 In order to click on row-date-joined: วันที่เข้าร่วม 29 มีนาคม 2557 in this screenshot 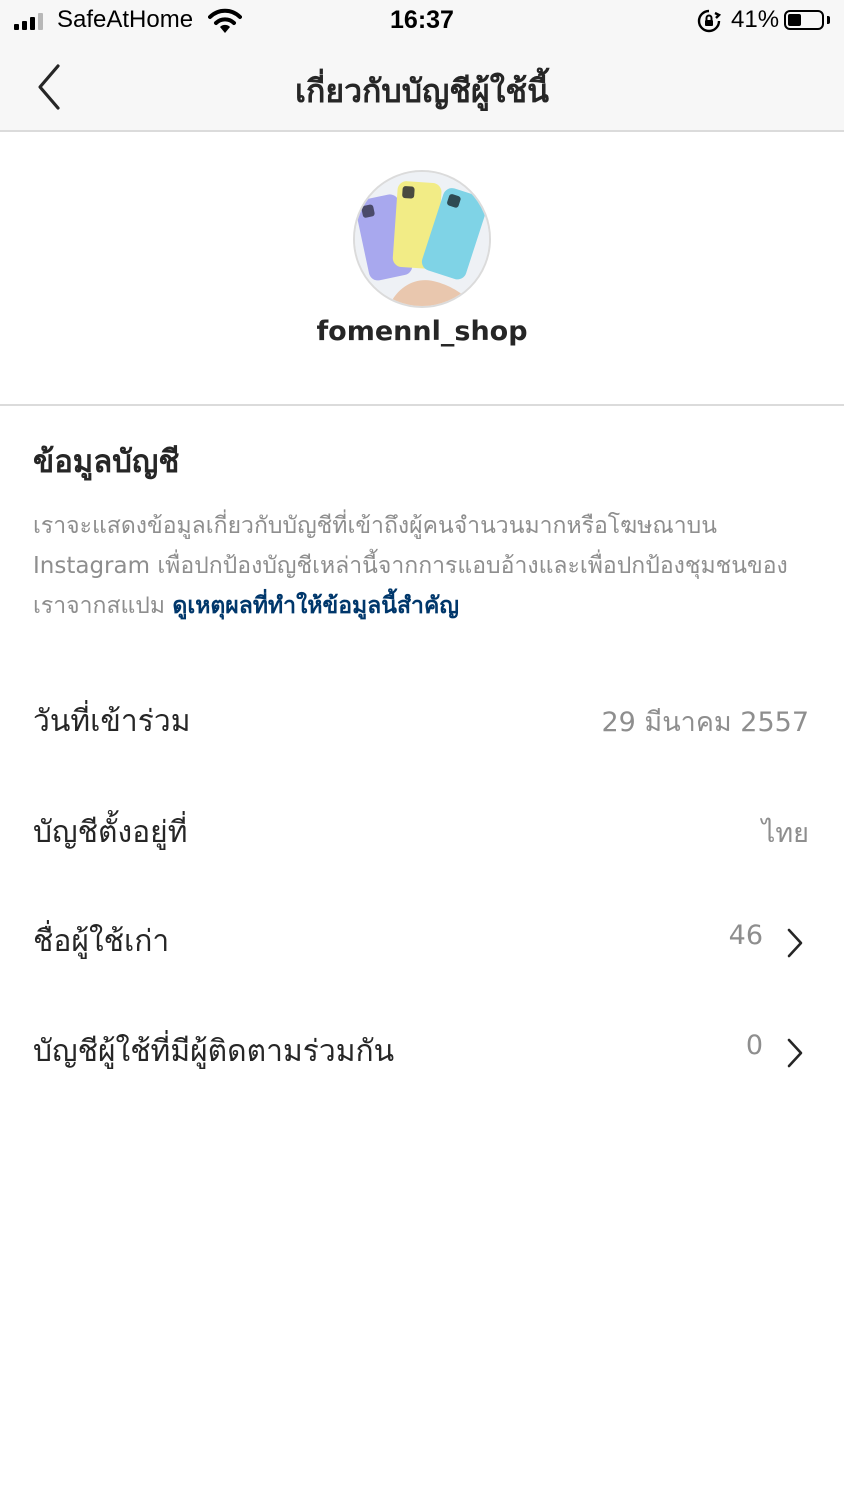, I will do `click(422, 722)`.